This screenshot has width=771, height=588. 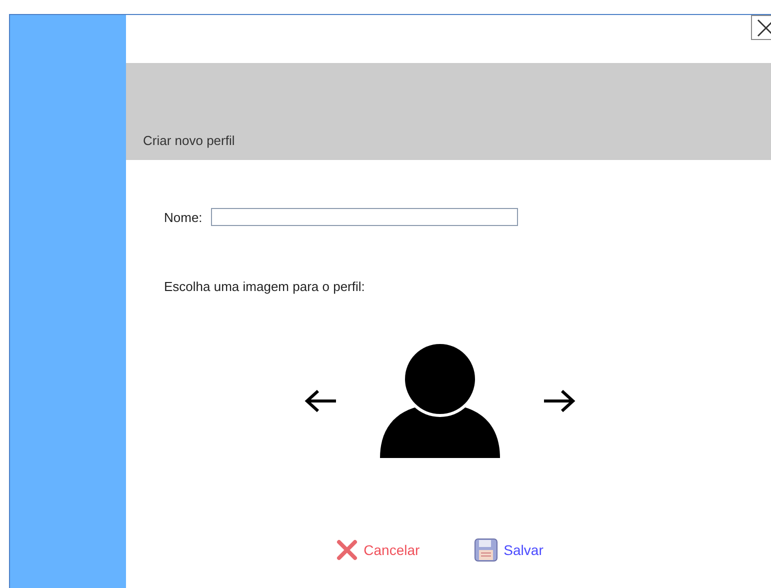 I want to click on name-label: Nome:, so click(x=183, y=217).